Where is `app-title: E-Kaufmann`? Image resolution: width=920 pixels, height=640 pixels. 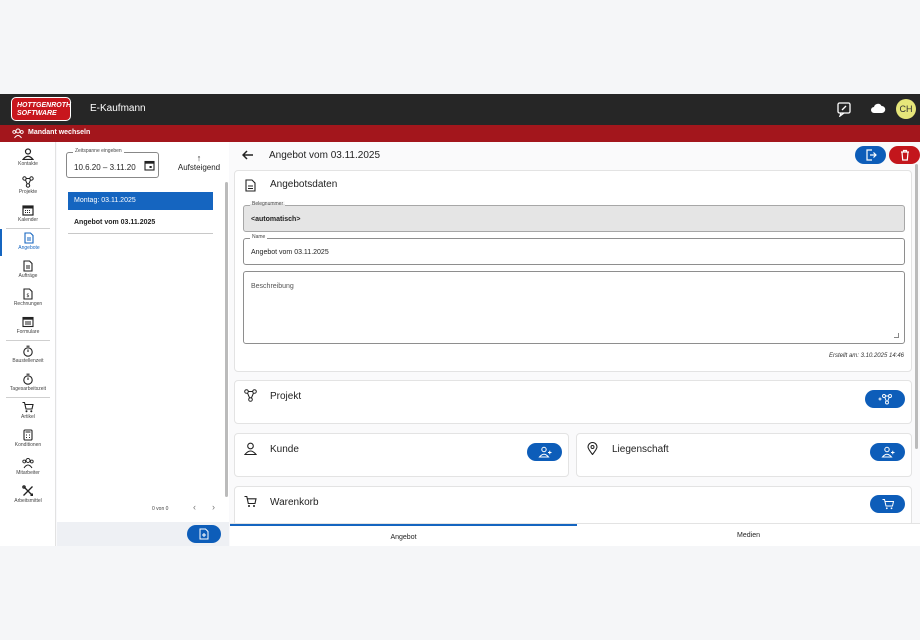
app-title: E-Kaufmann is located at coordinates (118, 108).